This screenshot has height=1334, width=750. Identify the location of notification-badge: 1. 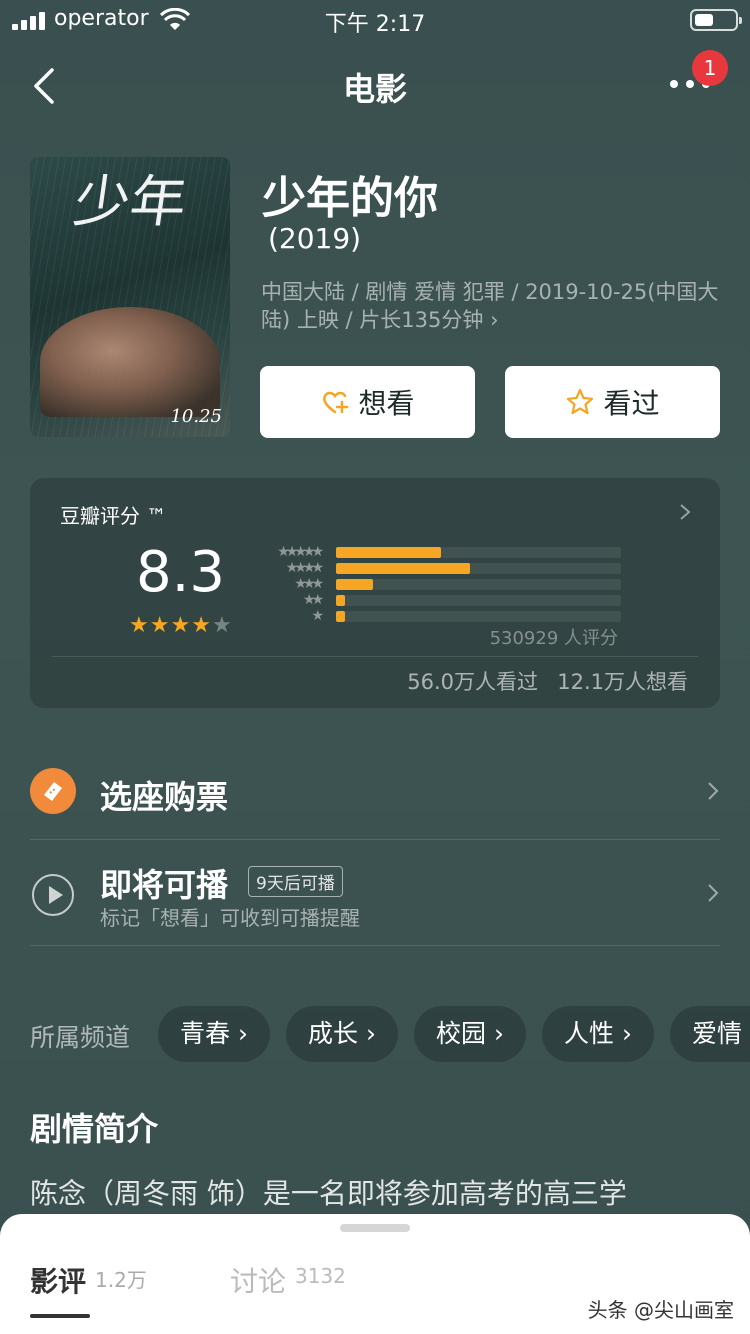
(710, 68).